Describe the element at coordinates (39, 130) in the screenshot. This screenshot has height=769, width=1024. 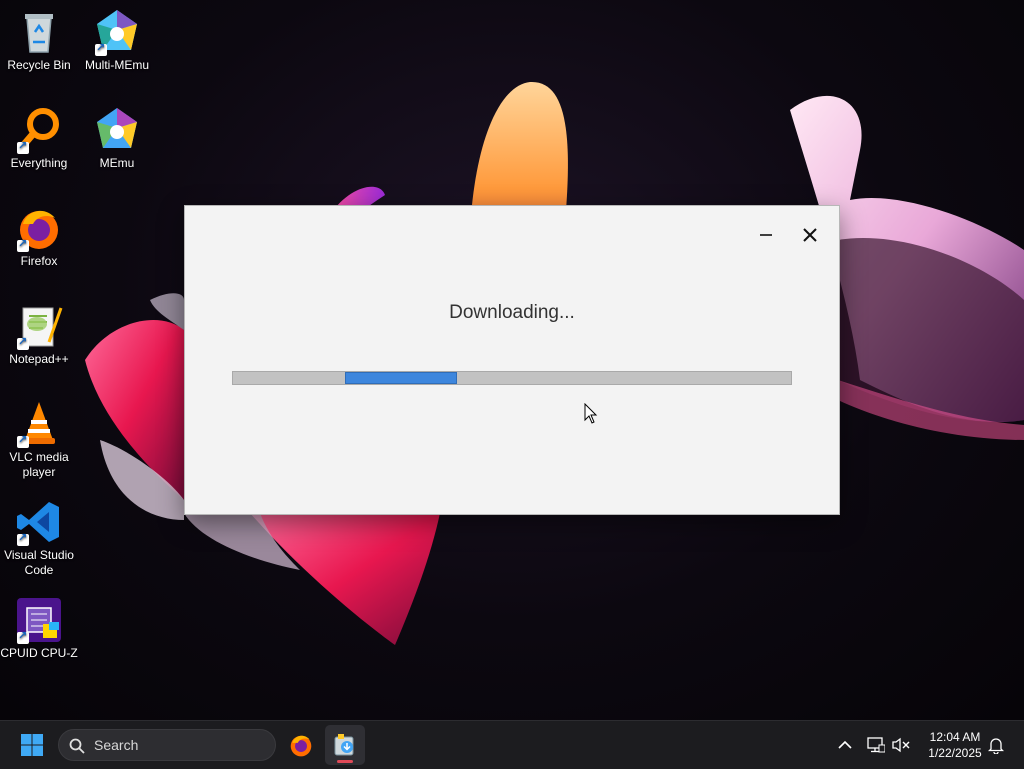
I see `everything-icon` at that location.